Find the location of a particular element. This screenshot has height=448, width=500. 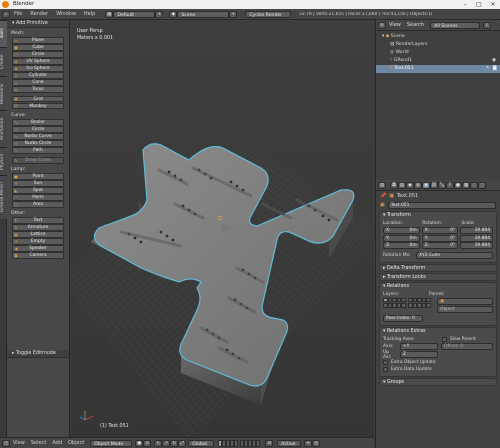

menu-window: Window is located at coordinates (66, 14).